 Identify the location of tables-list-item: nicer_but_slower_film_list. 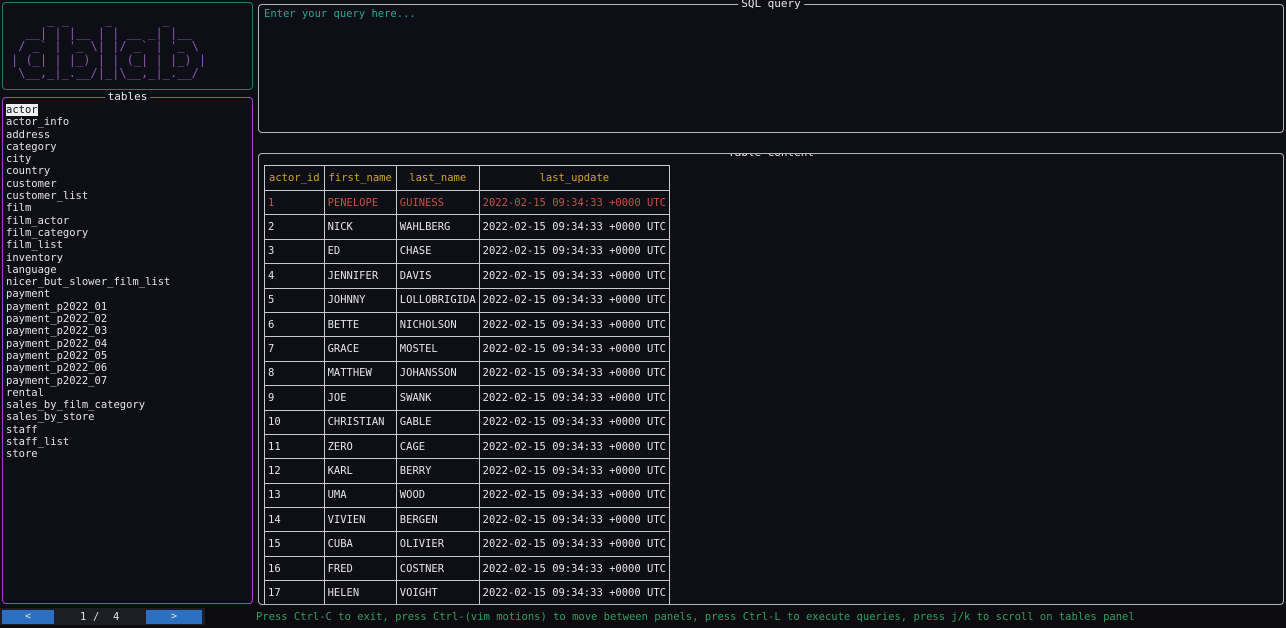
(129, 282).